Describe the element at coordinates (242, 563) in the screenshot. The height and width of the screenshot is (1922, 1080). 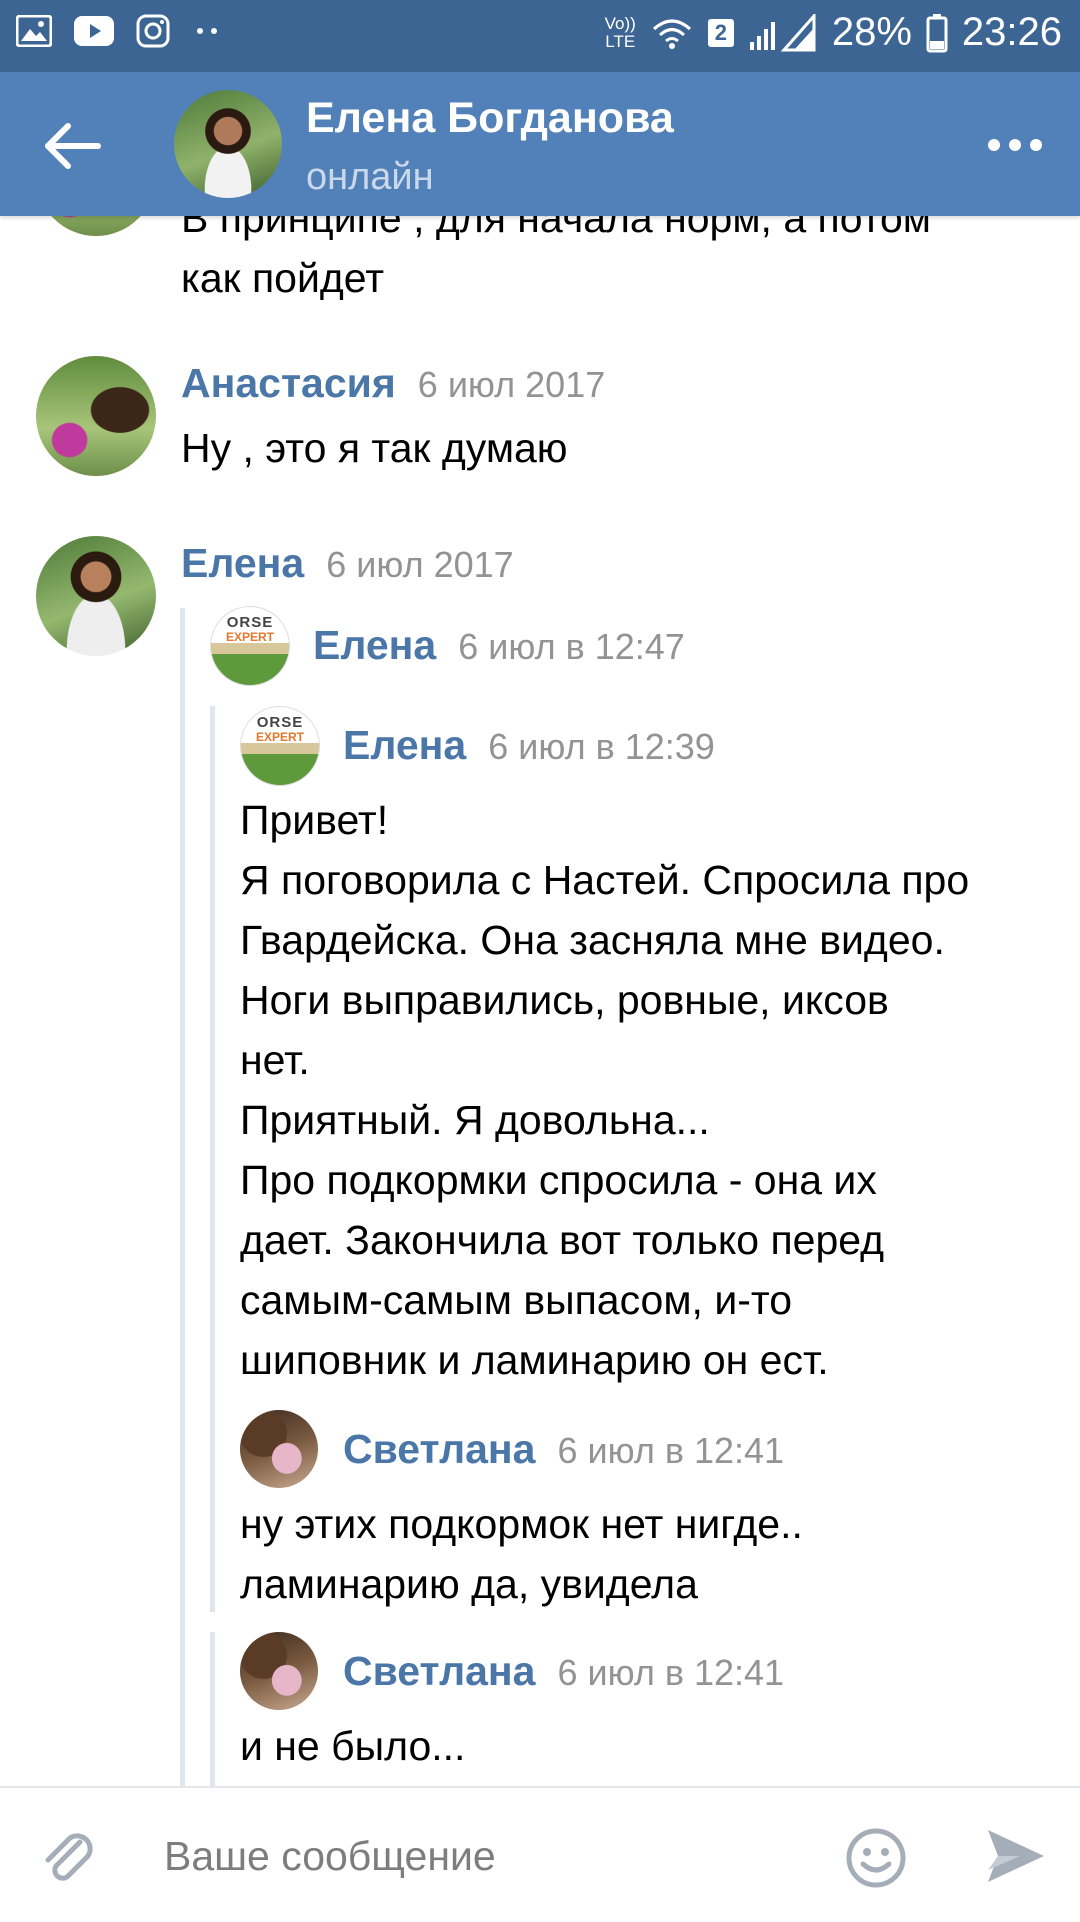
I see `author-name: Елена` at that location.